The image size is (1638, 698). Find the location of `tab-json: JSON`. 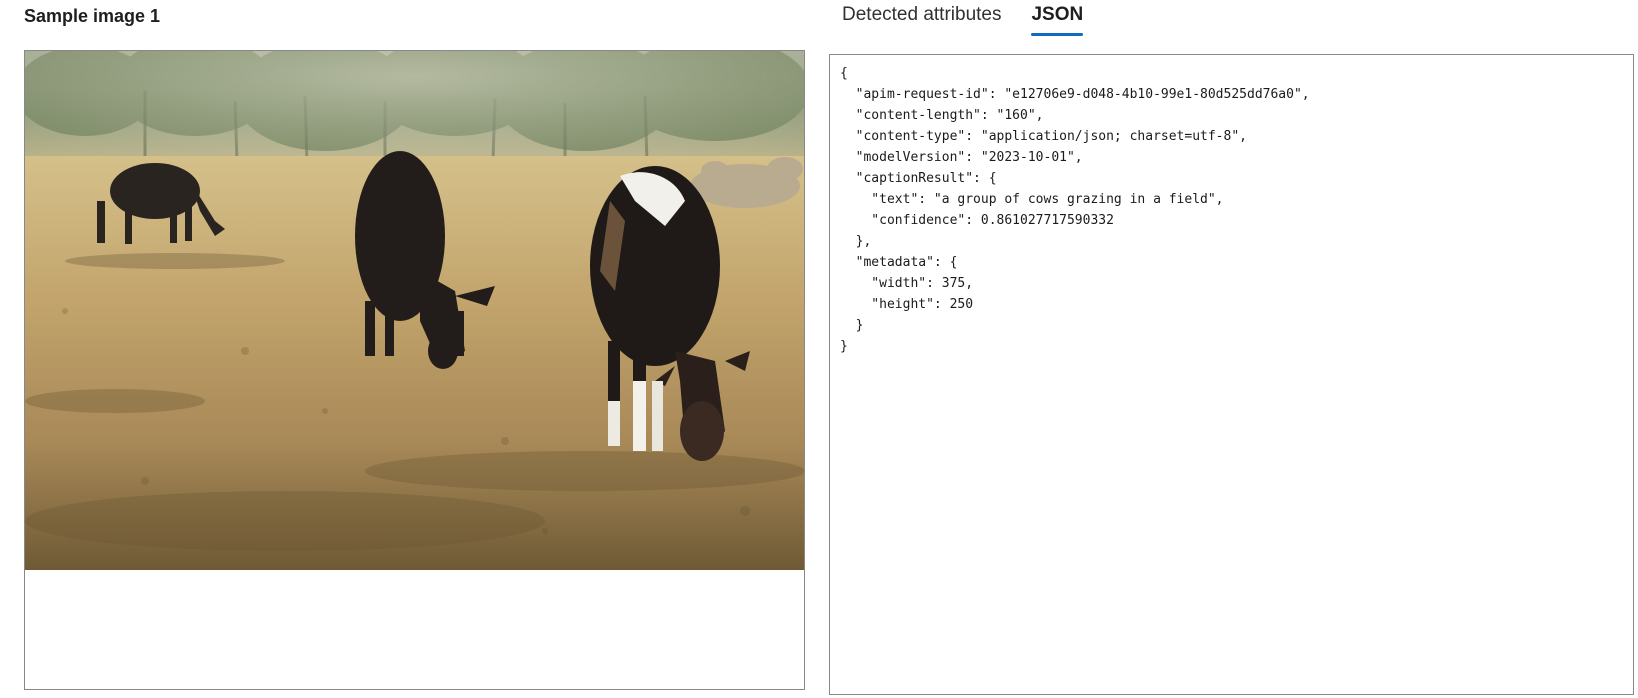

tab-json: JSON is located at coordinates (1057, 19).